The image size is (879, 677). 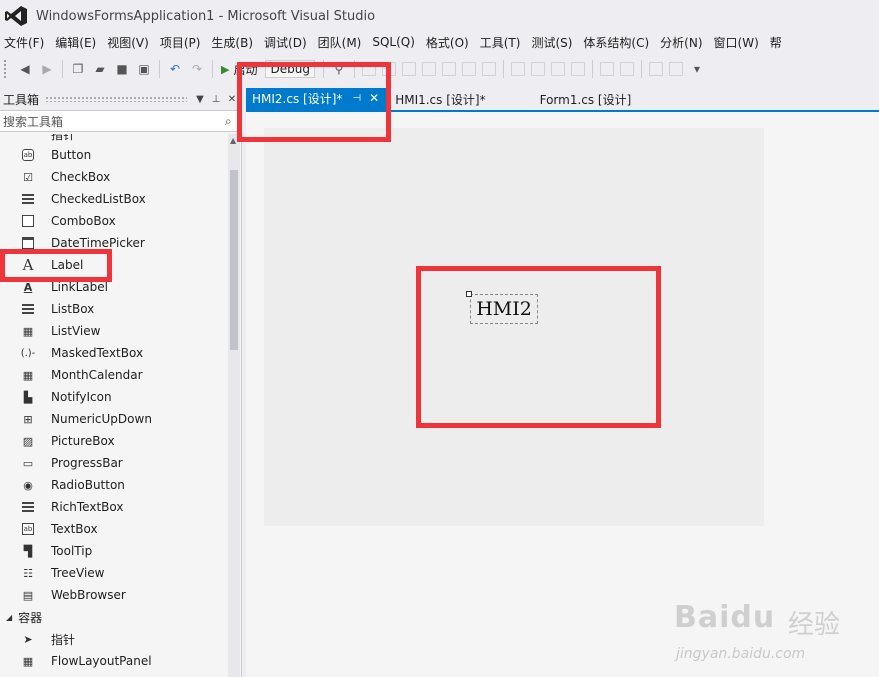 I want to click on menu-debug: 调试(D), so click(x=289, y=42).